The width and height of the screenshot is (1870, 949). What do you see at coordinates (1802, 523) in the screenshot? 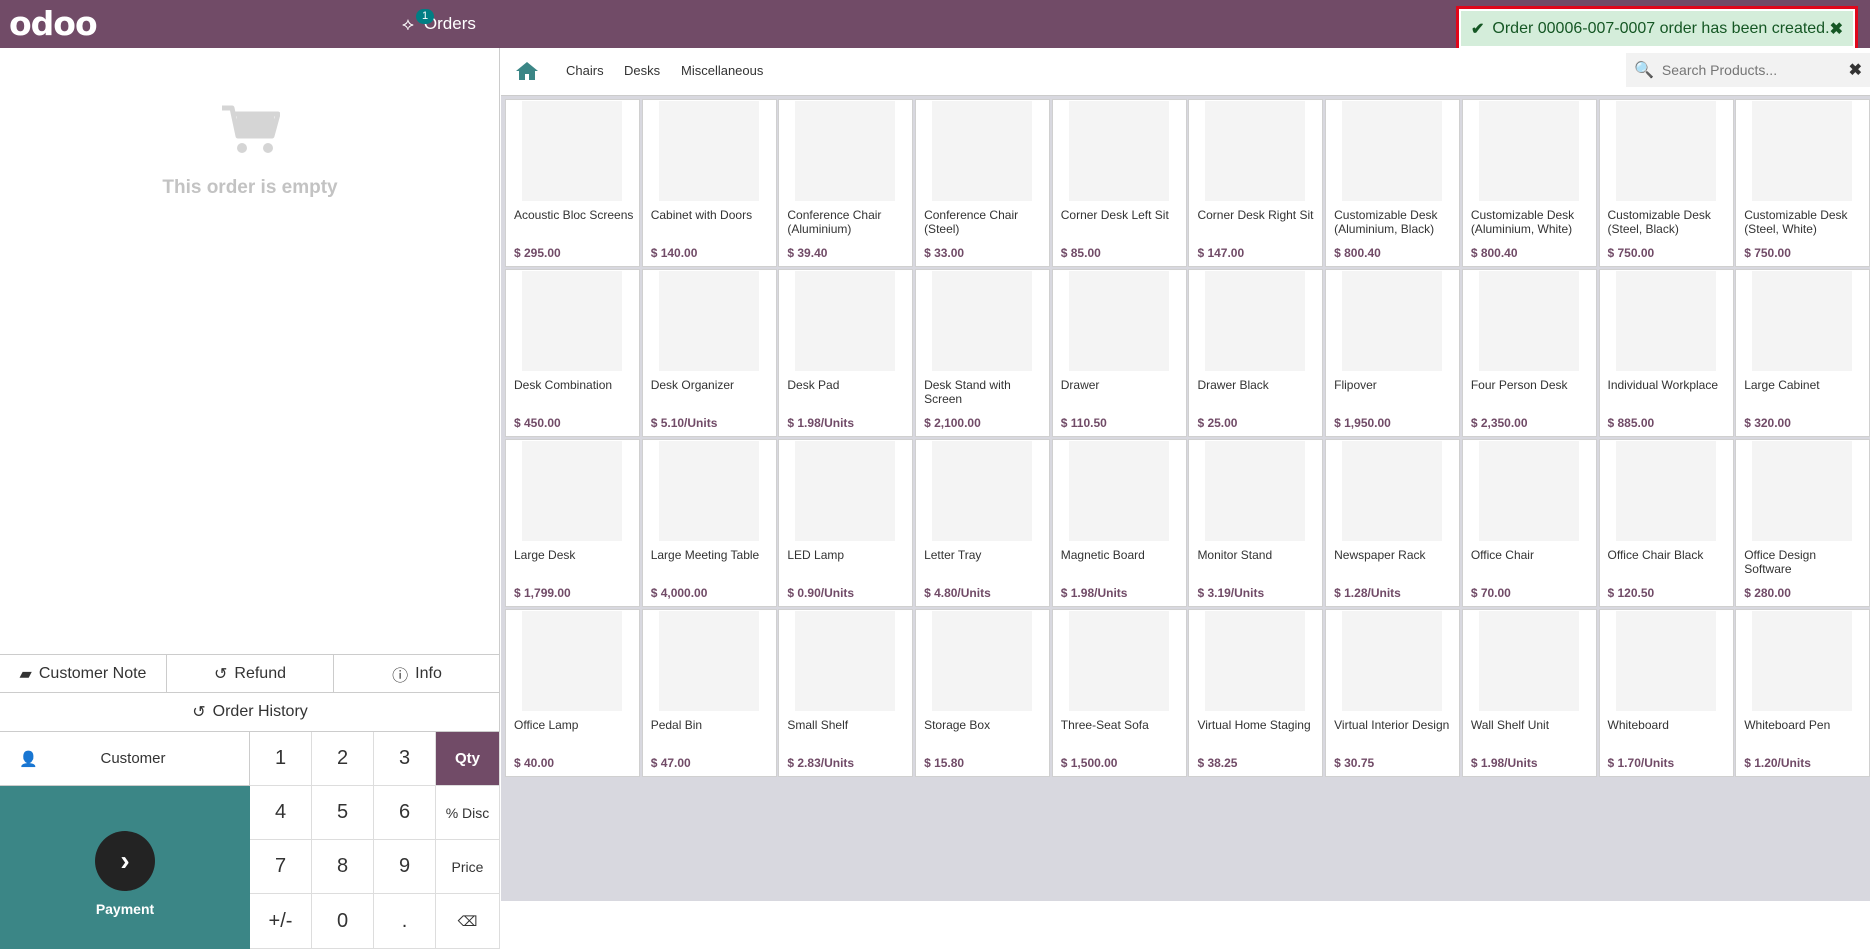
I see `product-card: Office Design Software $ 280.00` at bounding box center [1802, 523].